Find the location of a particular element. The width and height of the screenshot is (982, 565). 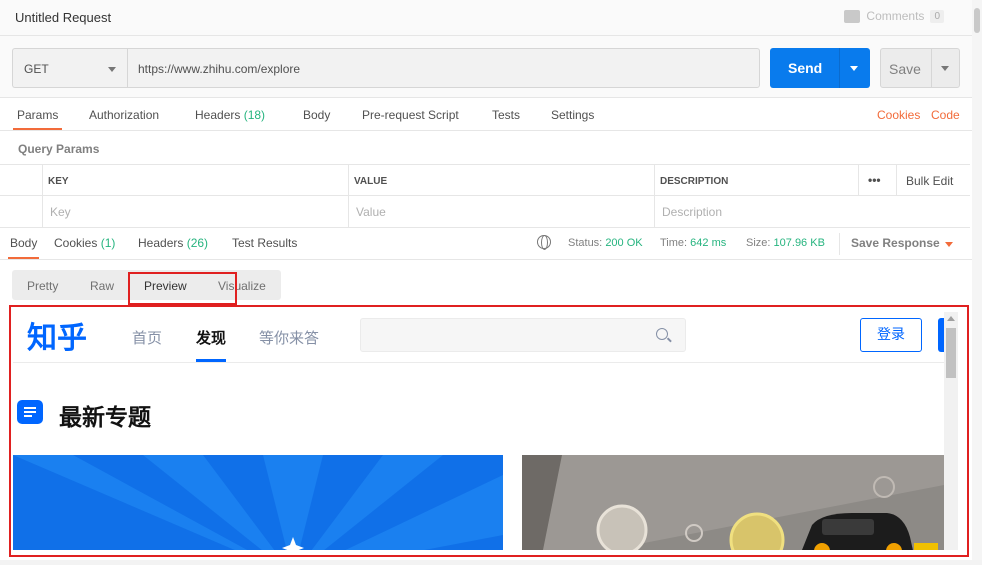

bulk-edit-link: Bulk Edit is located at coordinates (929, 181).